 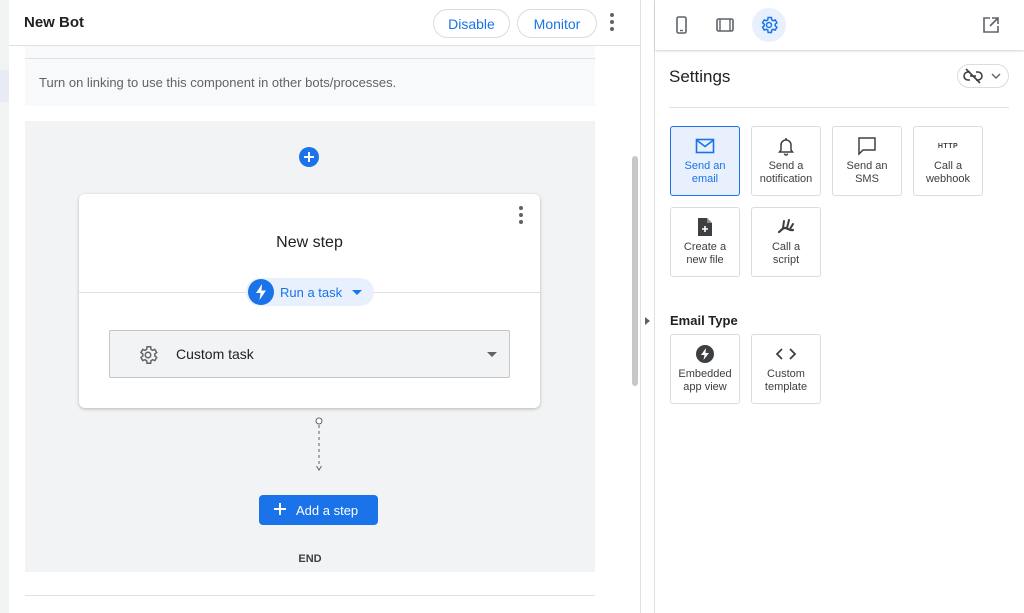 I want to click on task-tile-create-file: Create a new file, so click(x=705, y=242).